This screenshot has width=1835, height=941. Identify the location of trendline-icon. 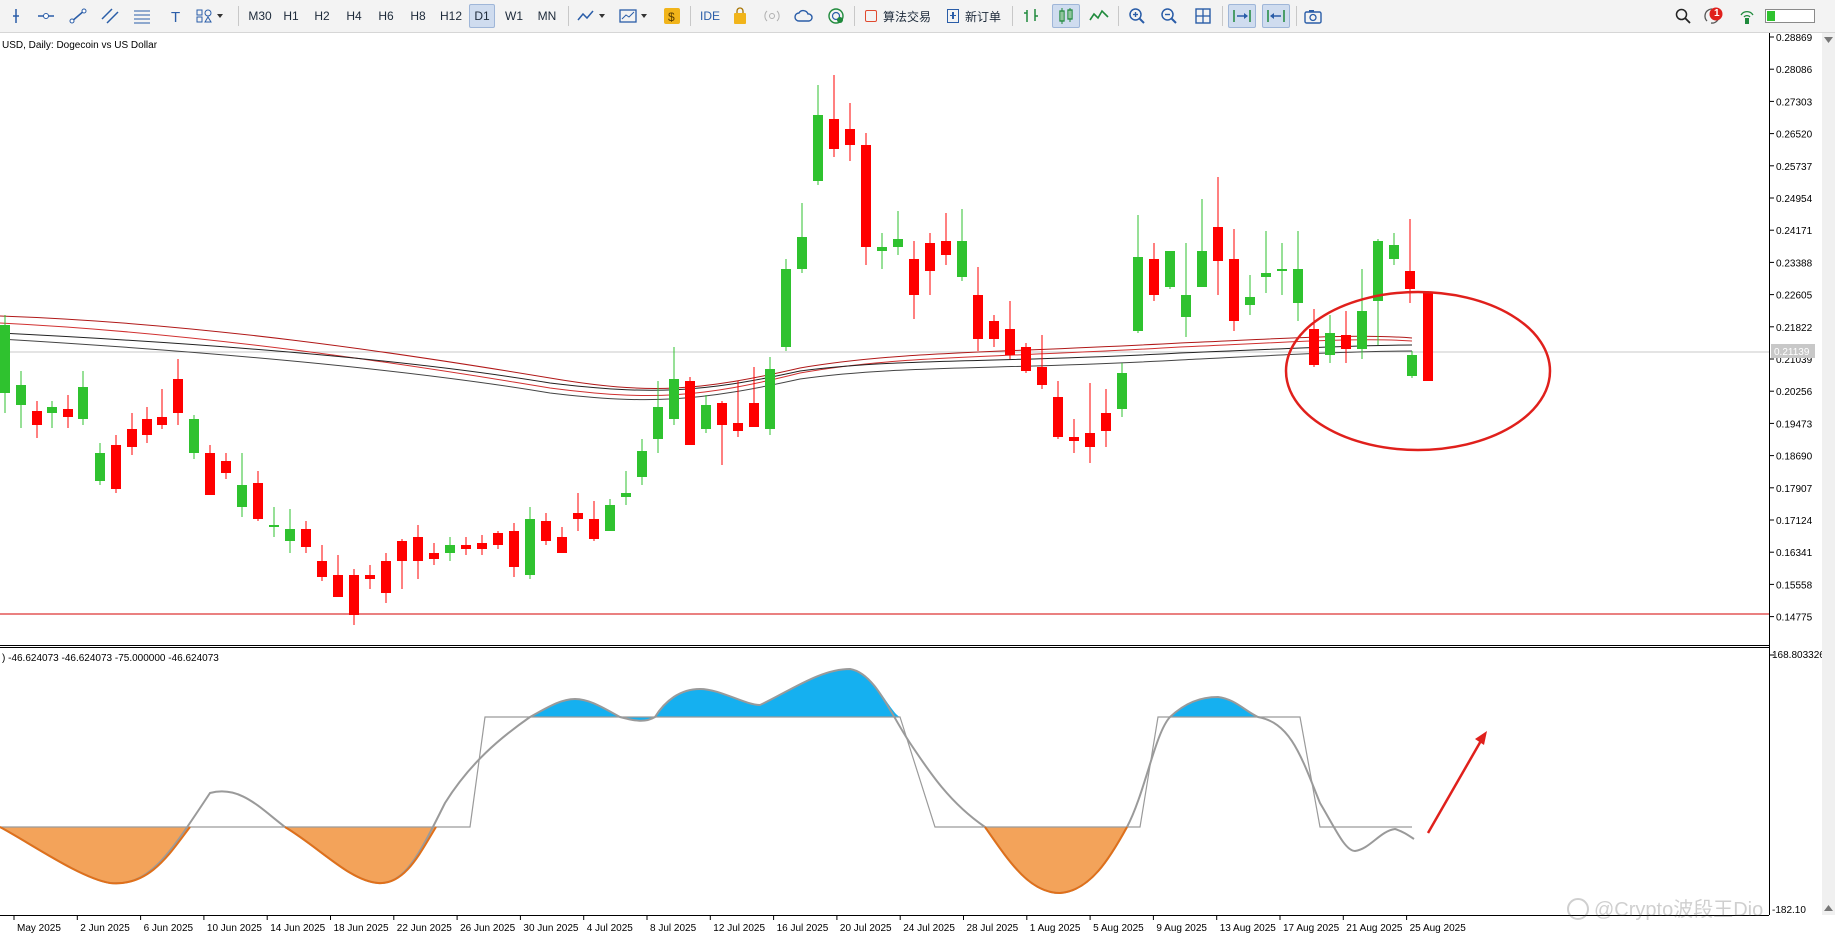
(78, 16).